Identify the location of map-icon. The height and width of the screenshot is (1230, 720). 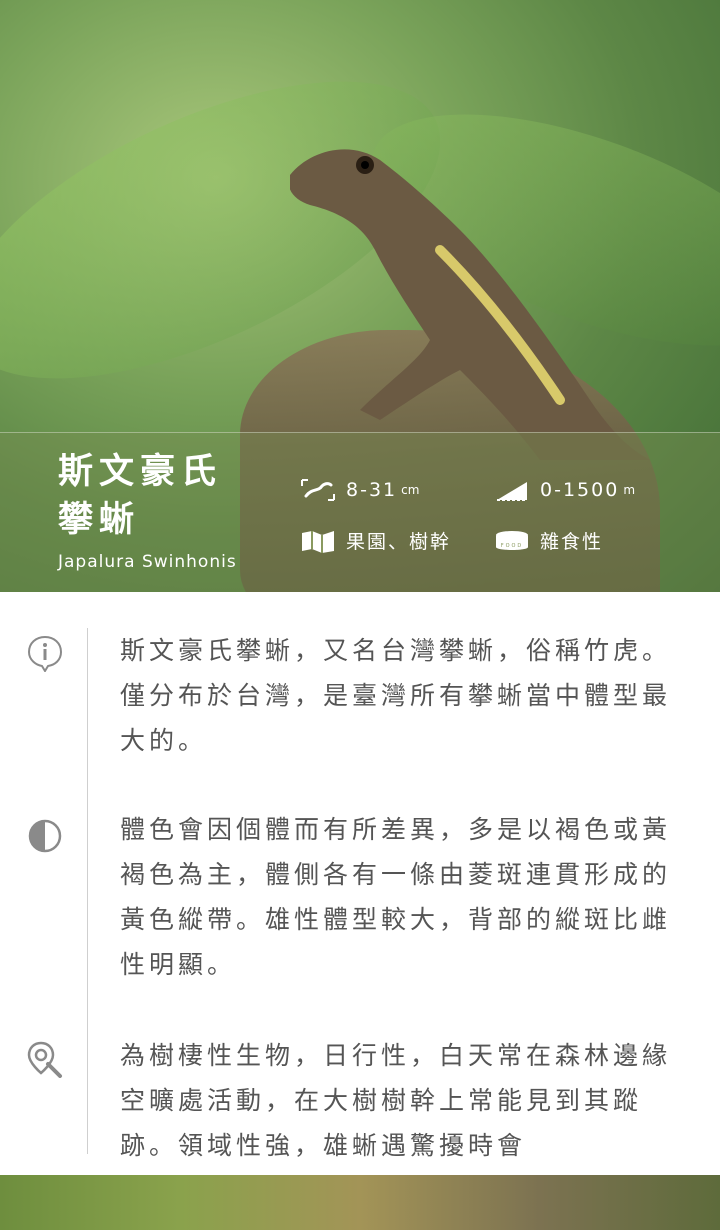
(318, 541).